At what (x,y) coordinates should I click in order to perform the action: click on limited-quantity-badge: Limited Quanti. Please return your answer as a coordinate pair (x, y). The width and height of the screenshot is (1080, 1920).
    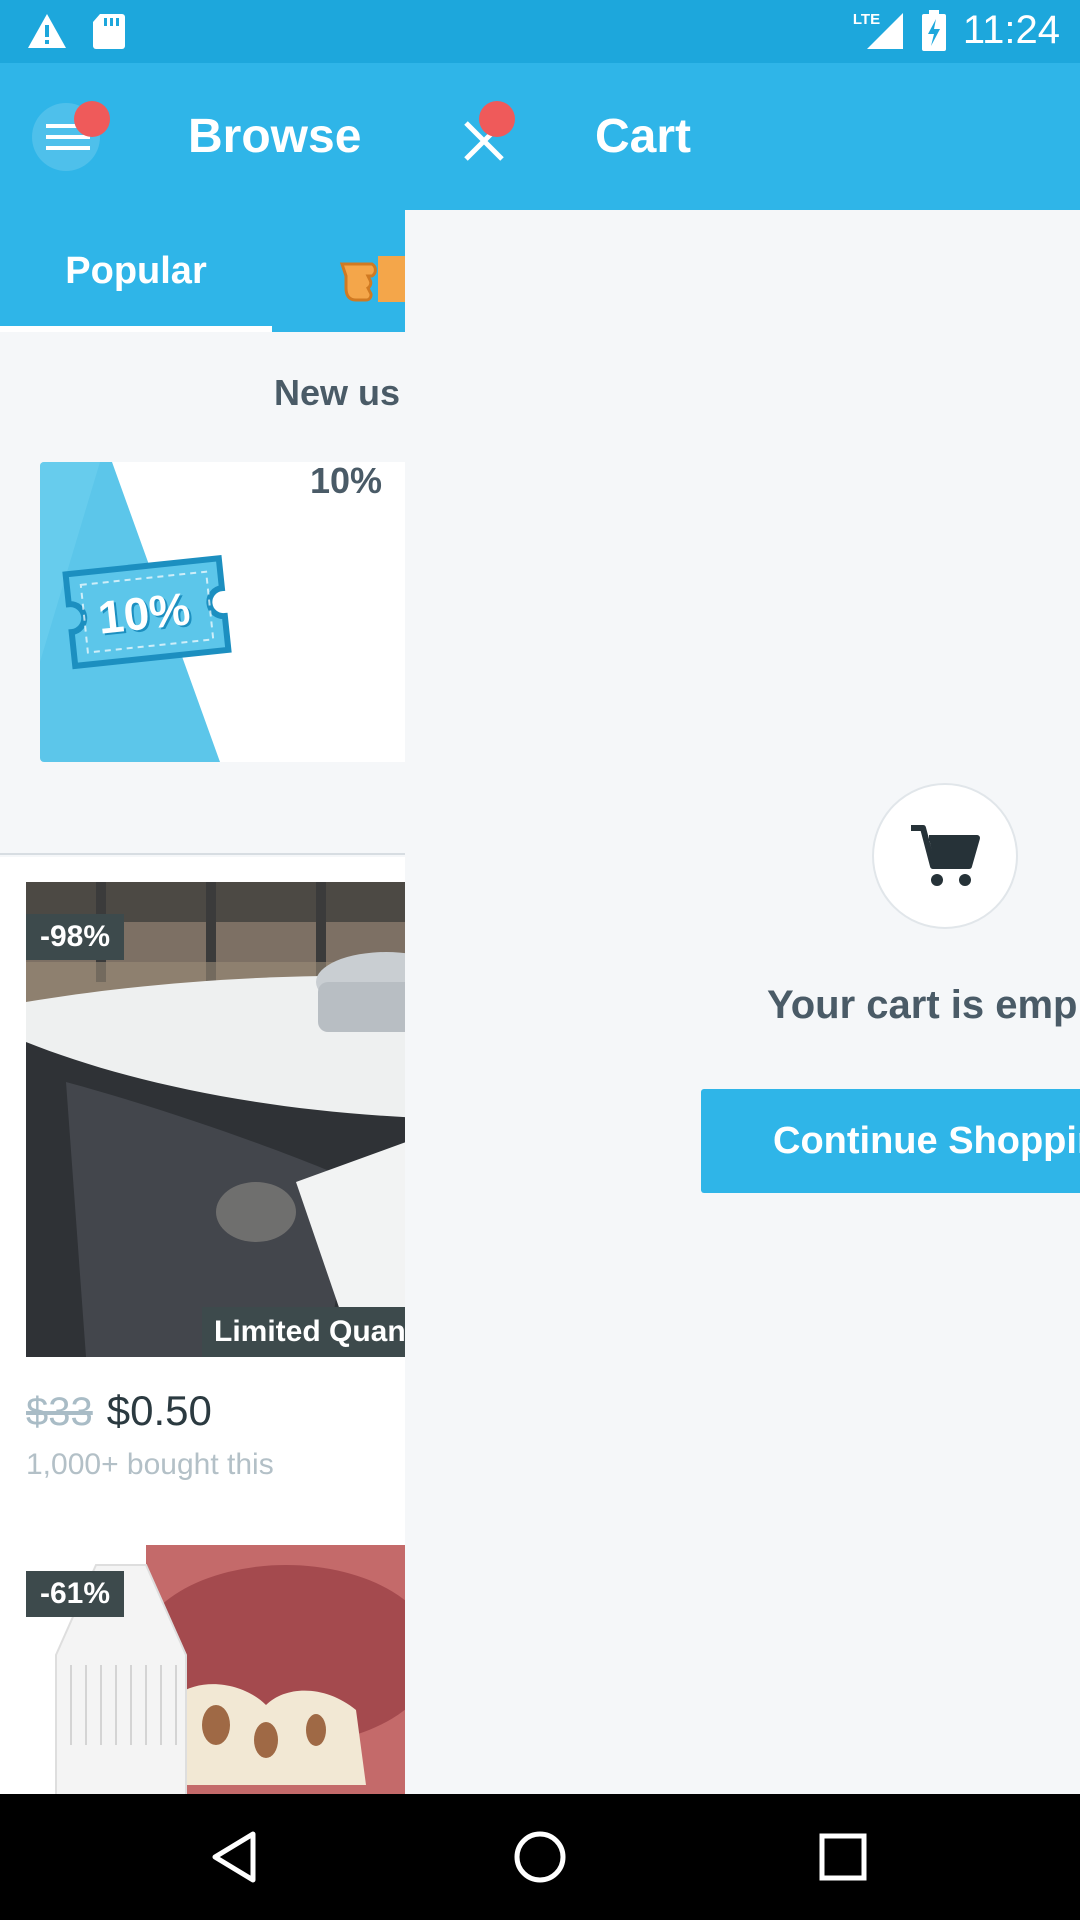
    Looking at the image, I should click on (303, 1332).